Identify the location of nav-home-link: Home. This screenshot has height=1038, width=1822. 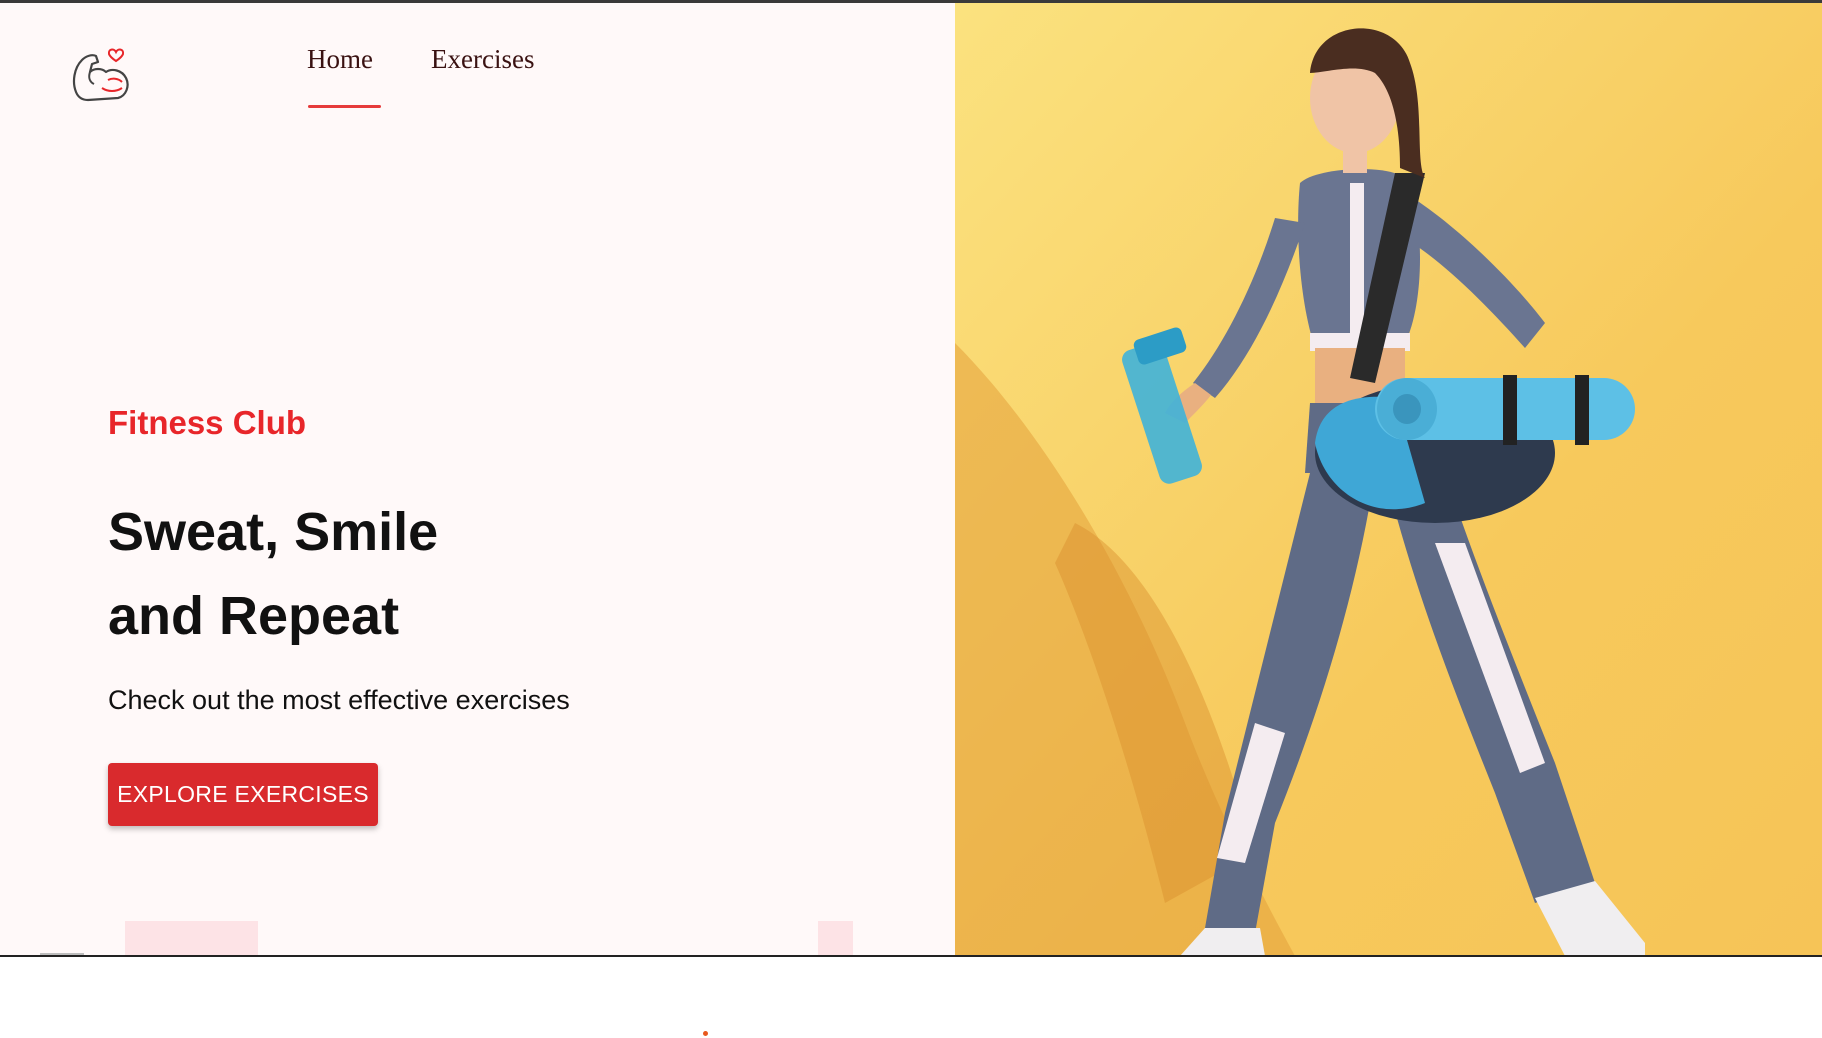
(340, 59).